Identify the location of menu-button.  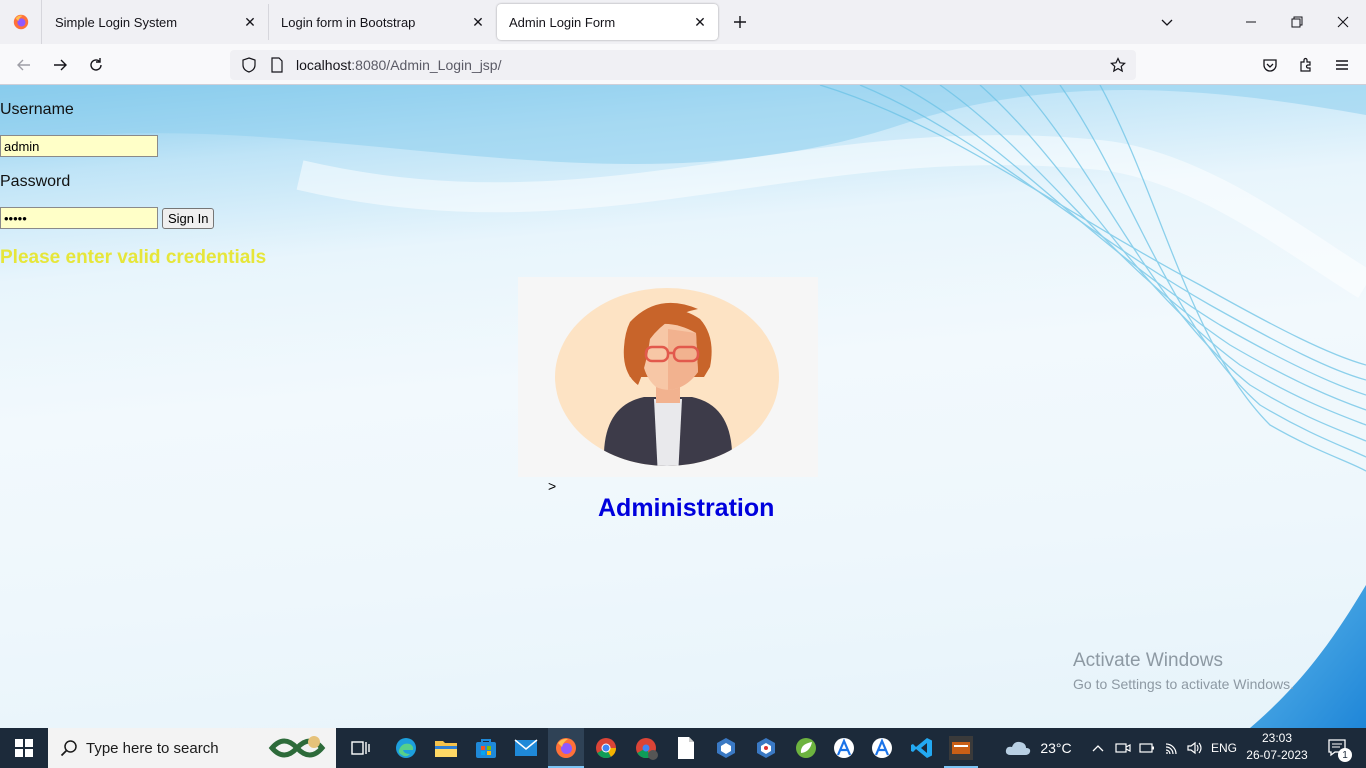
(1342, 65).